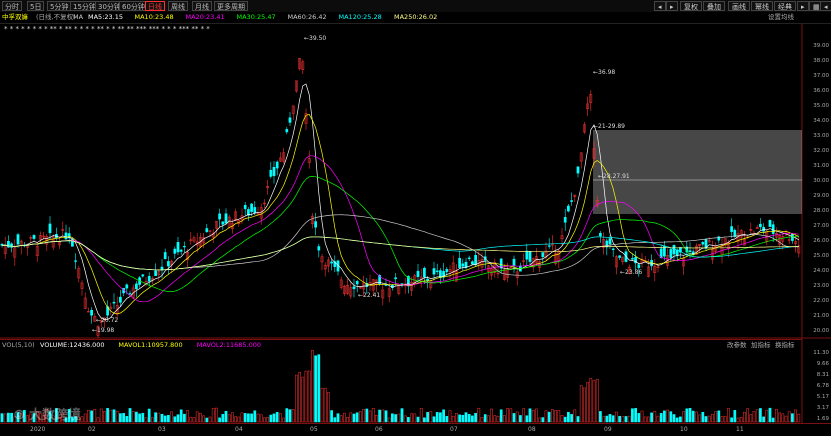  Describe the element at coordinates (609, 126) in the screenshot. I see `price-annotation: ←21-29.89` at that location.